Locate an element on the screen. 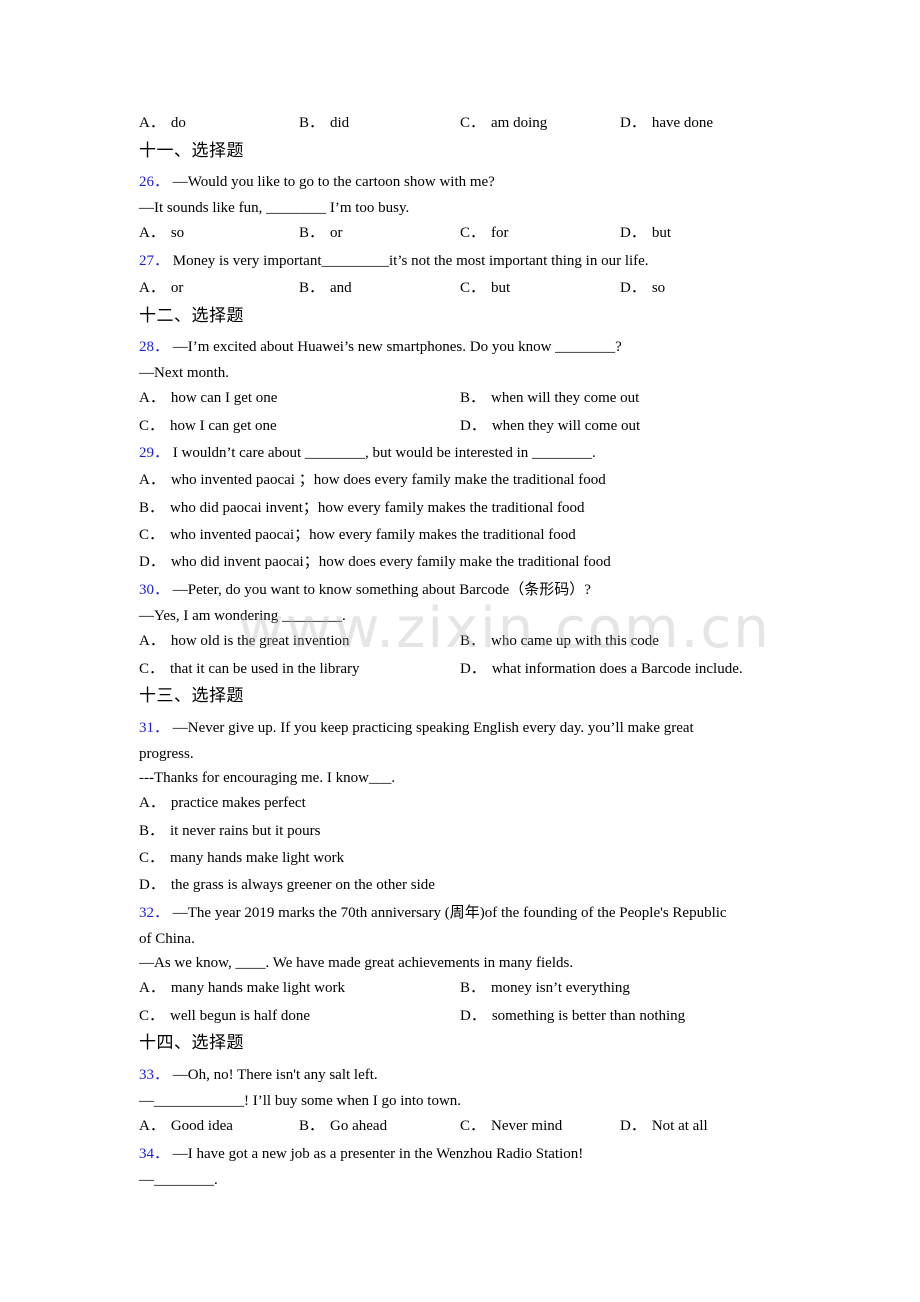 The image size is (920, 1302). option-c: C． how I can get one is located at coordinates (208, 426).